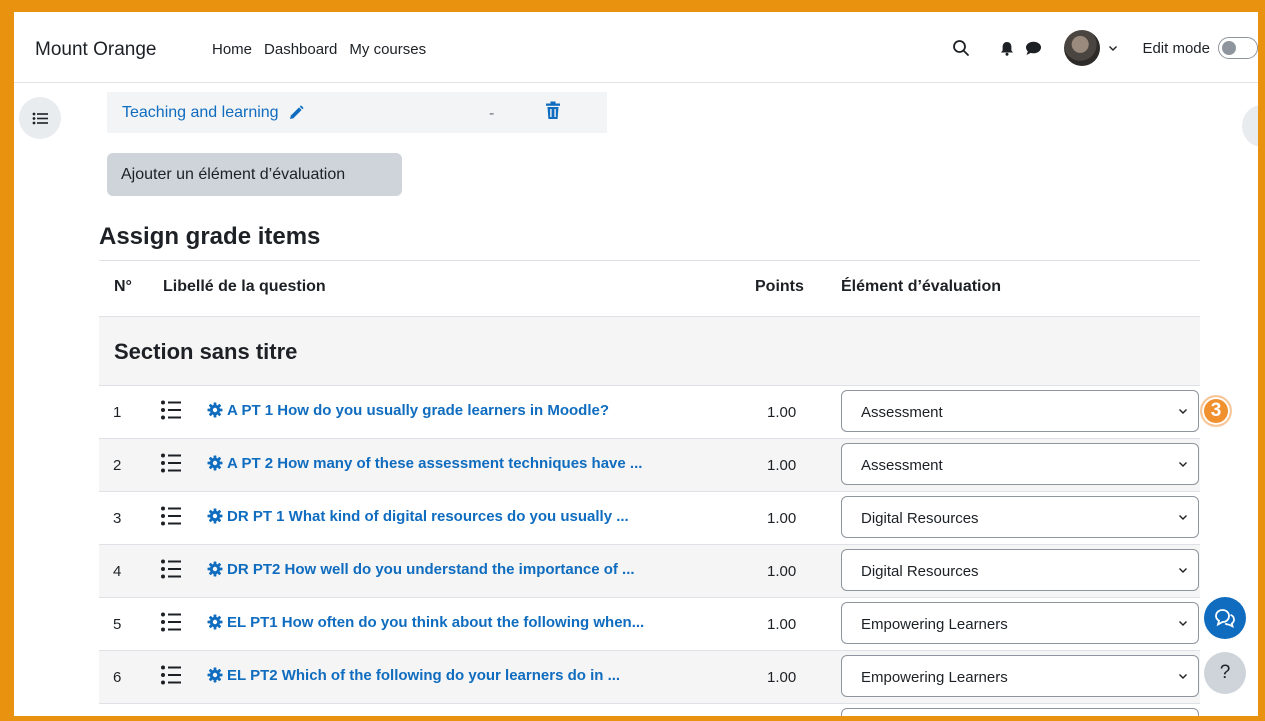  I want to click on chat-help-button, so click(1225, 618).